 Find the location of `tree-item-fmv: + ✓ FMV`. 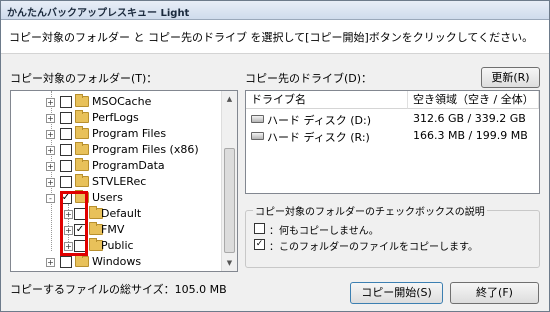

tree-item-fmv: + ✓ FMV is located at coordinates (116, 230).